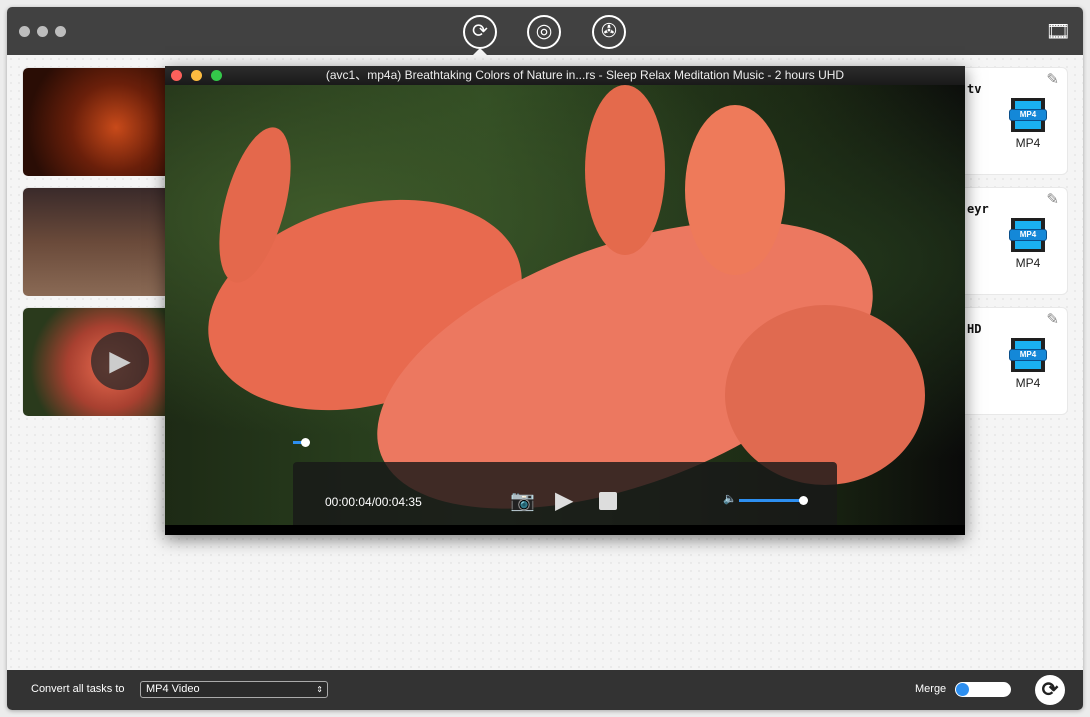 The height and width of the screenshot is (717, 1090). What do you see at coordinates (305, 442) in the screenshot?
I see `progress-slider-handle` at bounding box center [305, 442].